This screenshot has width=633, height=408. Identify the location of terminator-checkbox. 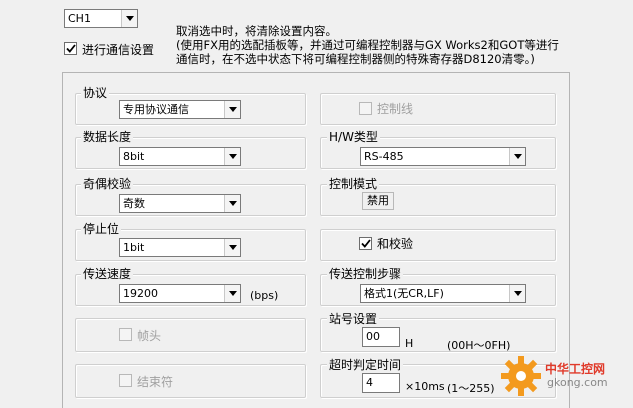
(125, 380).